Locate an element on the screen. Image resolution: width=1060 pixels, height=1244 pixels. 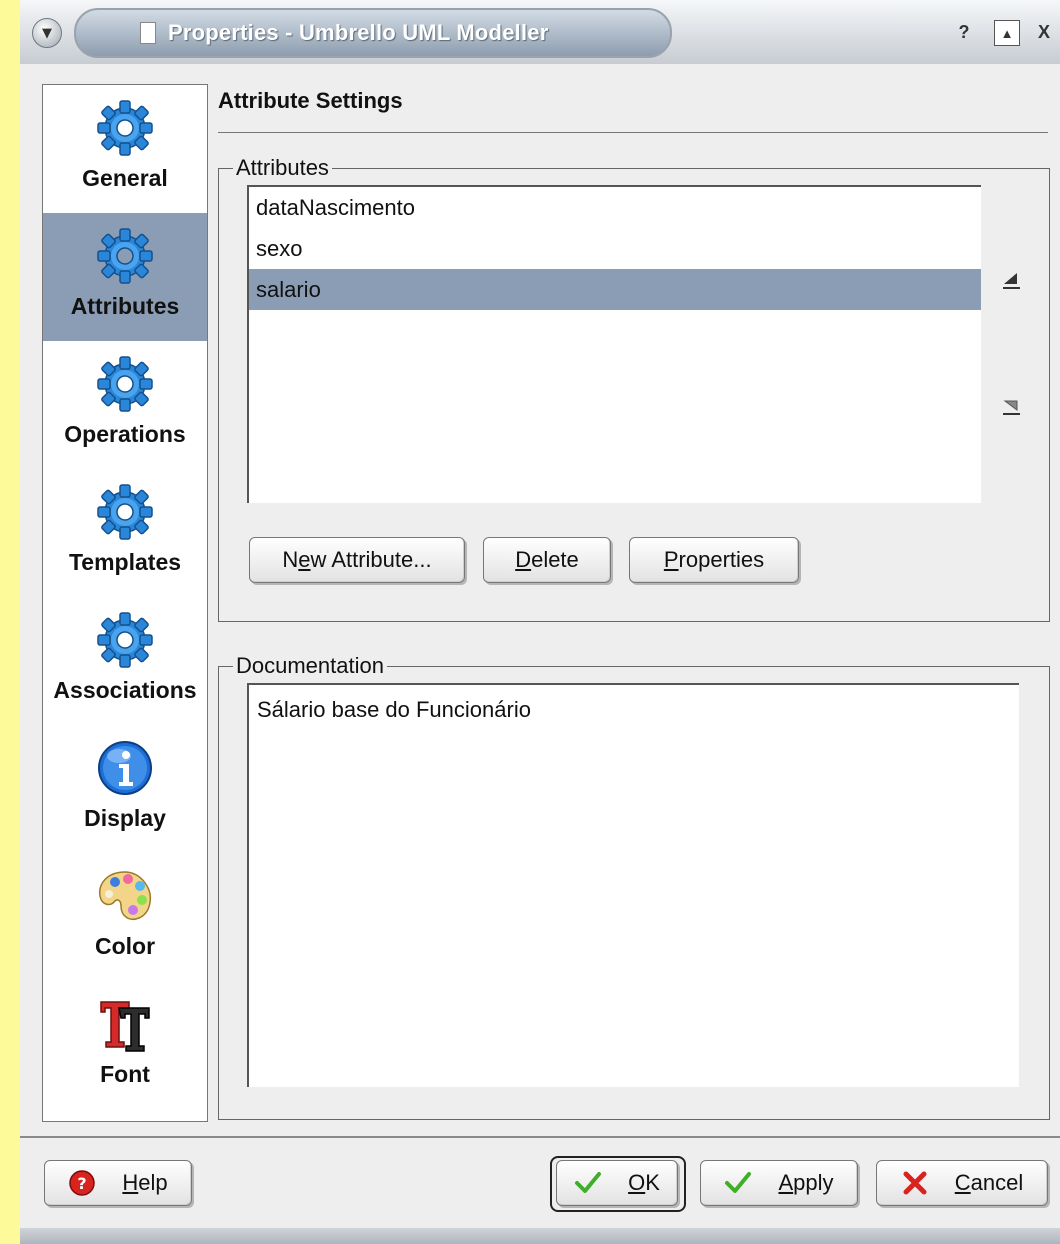
window-title: Properties - Umbrello UML Modeller is located at coordinates (358, 32).